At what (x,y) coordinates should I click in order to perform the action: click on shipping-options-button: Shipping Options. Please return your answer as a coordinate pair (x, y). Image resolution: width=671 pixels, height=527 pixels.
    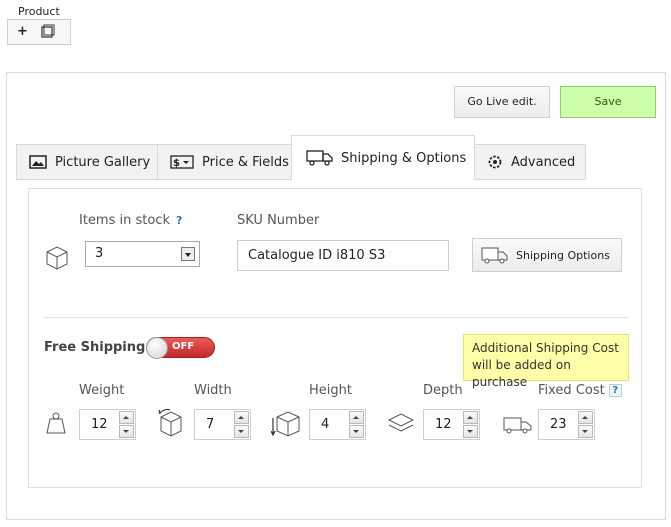
    Looking at the image, I should click on (547, 255).